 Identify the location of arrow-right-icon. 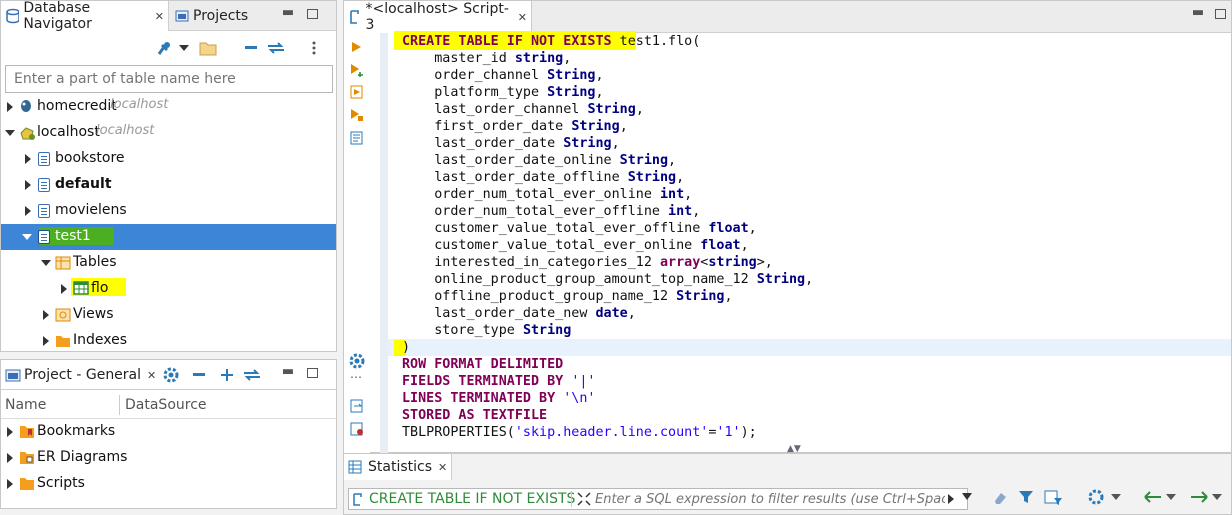
(1199, 497).